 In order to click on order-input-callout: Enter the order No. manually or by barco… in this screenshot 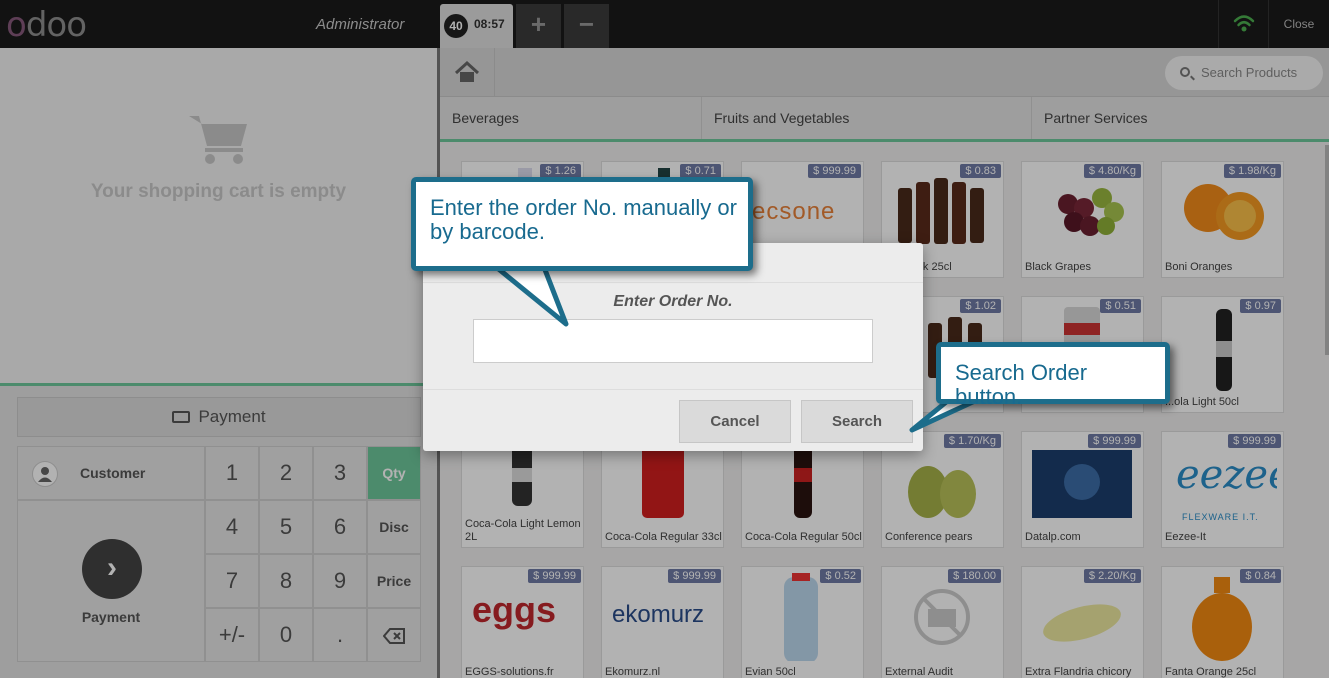, I will do `click(582, 224)`.